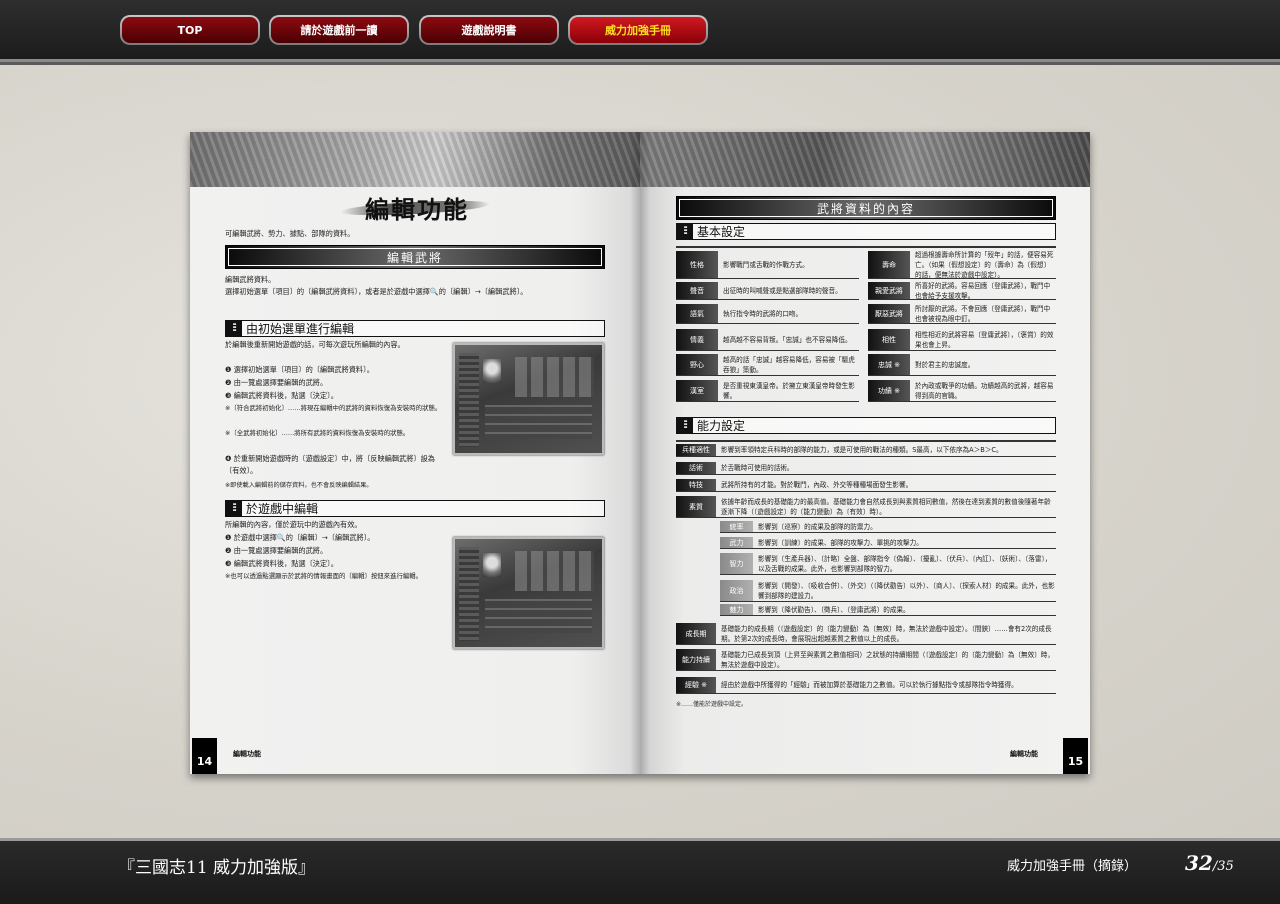  What do you see at coordinates (293, 524) in the screenshot?
I see `section2-lead: 所編輯的內容，僅於遊玩中的遊戲內有效。` at bounding box center [293, 524].